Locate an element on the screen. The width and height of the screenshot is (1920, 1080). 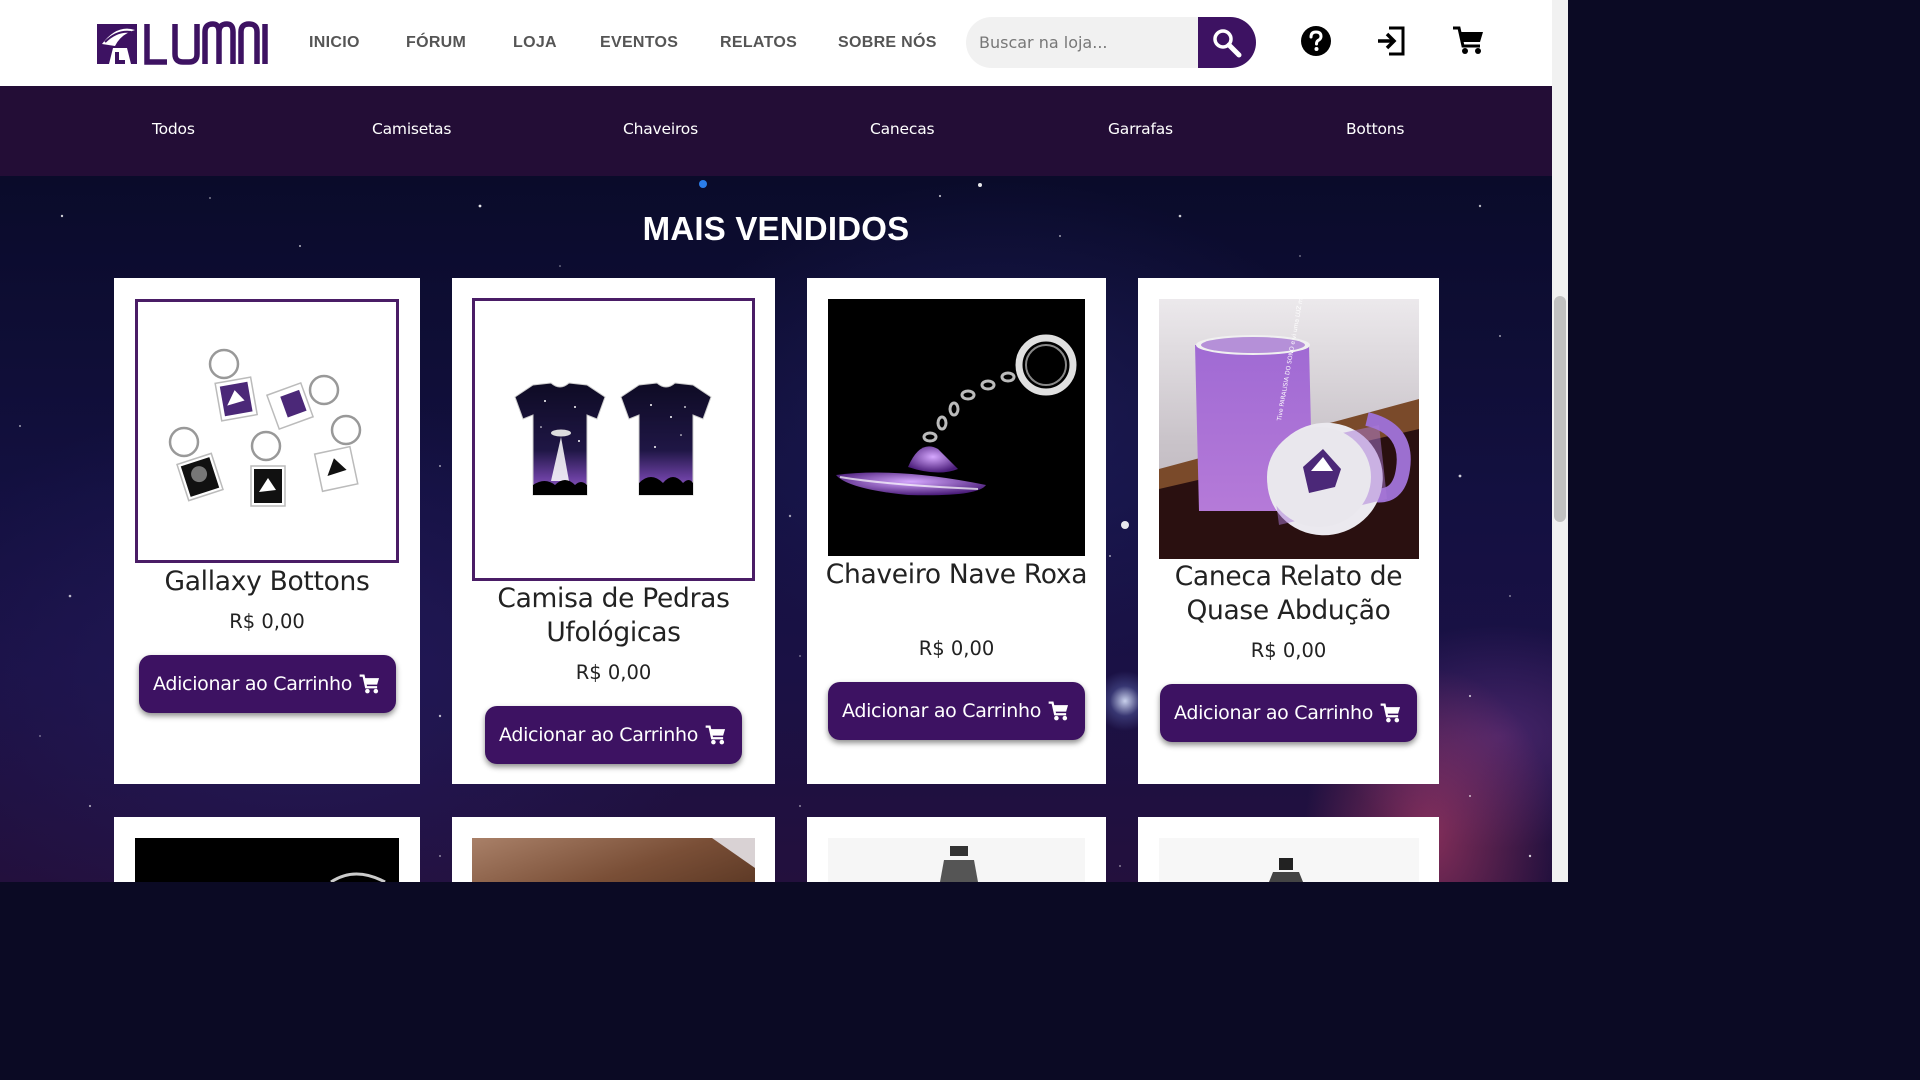
category-canecas: Canecas is located at coordinates (902, 129).